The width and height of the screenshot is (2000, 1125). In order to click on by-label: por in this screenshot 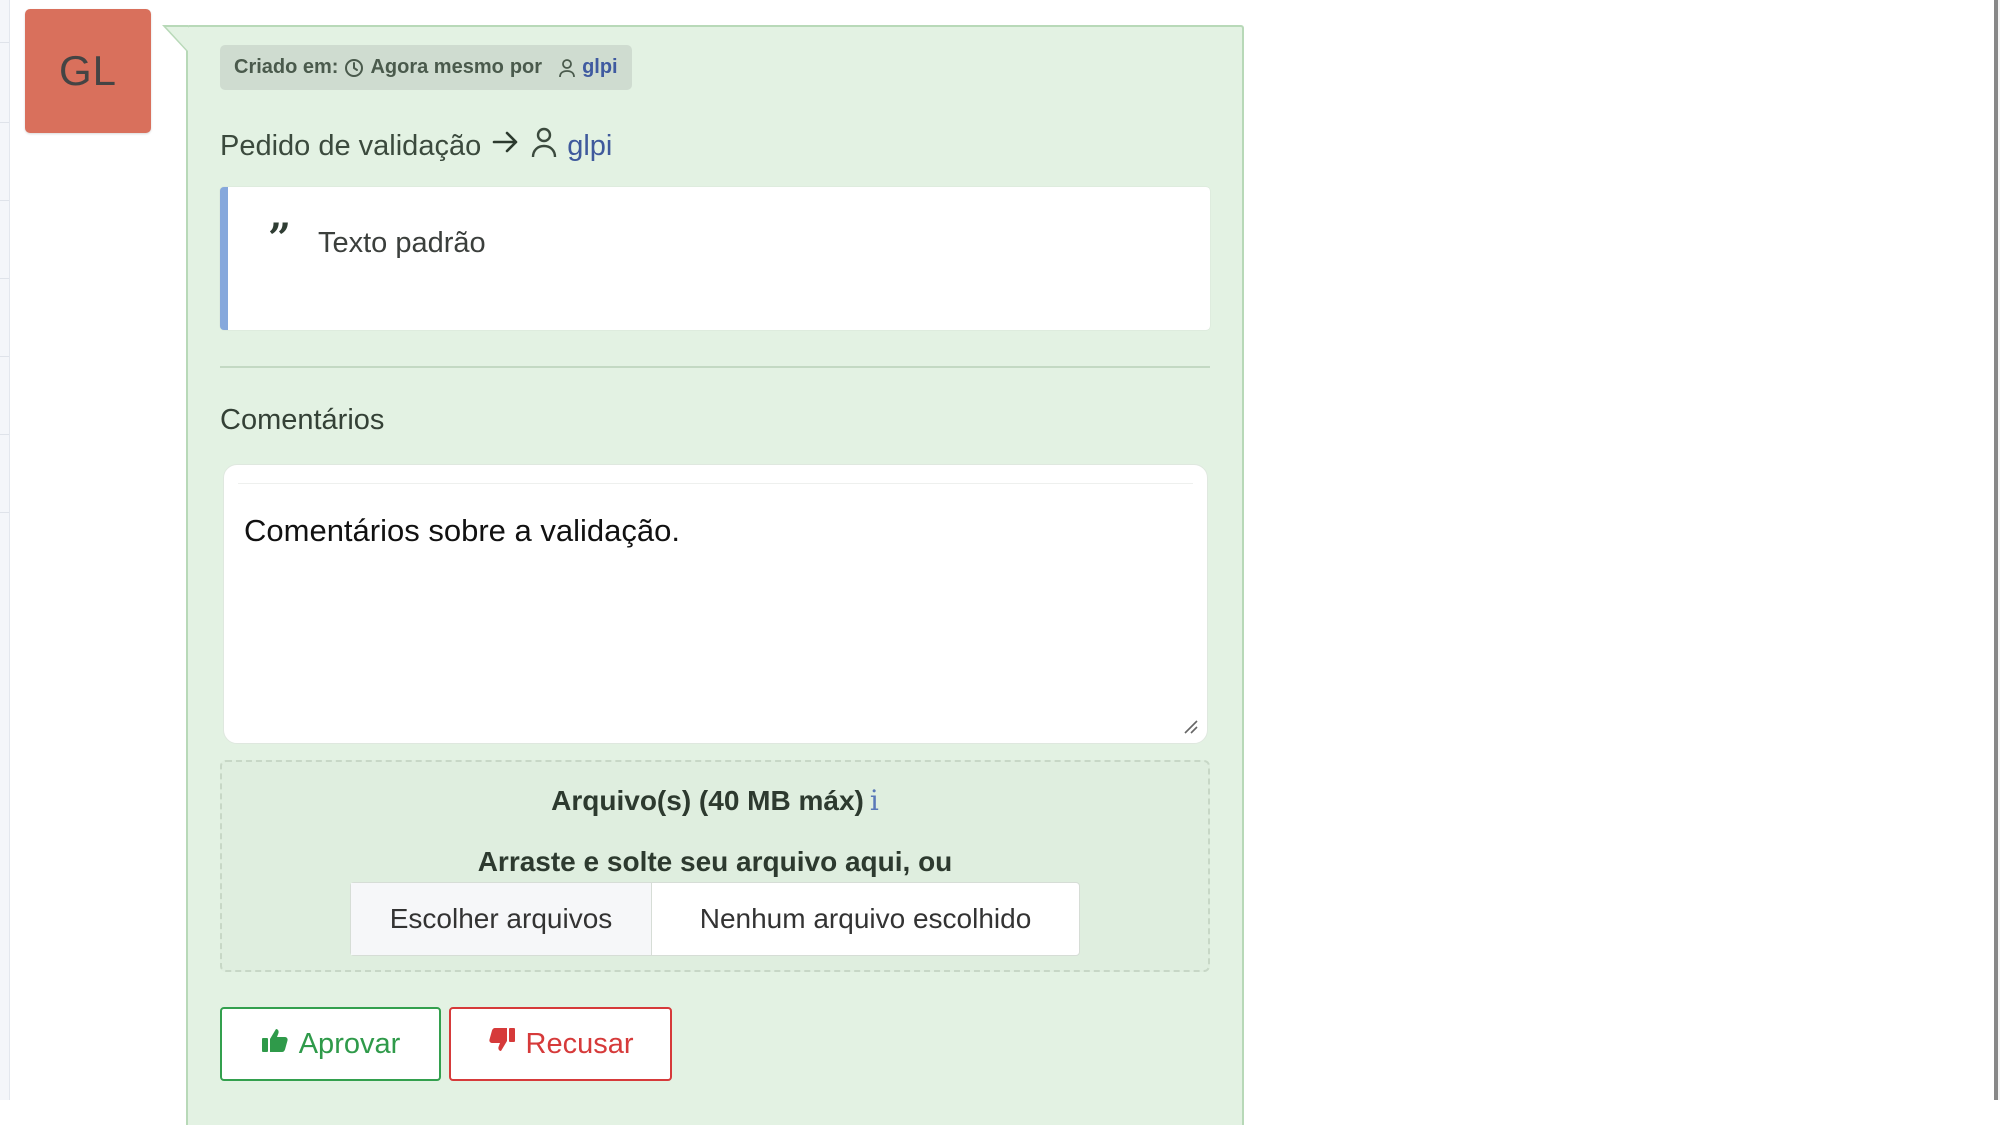, I will do `click(526, 67)`.